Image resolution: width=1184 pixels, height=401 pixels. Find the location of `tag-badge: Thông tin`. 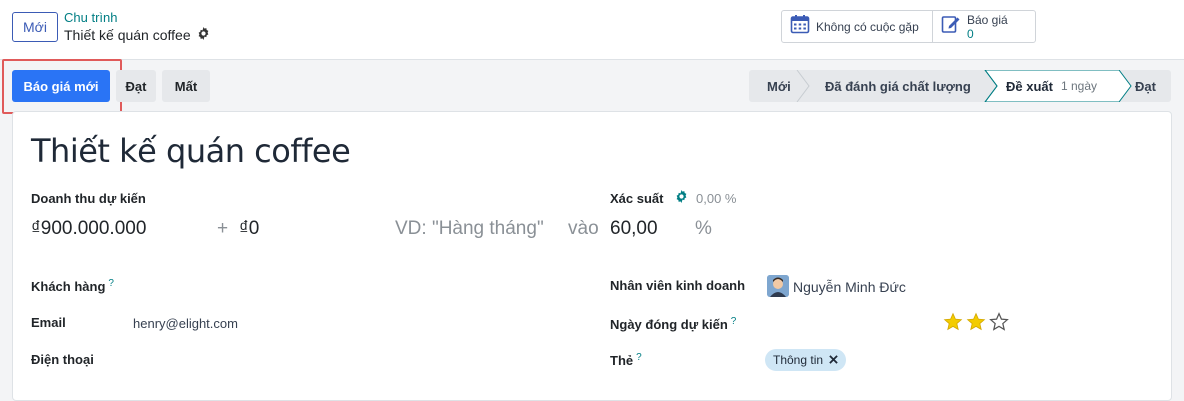

tag-badge: Thông tin is located at coordinates (806, 360).